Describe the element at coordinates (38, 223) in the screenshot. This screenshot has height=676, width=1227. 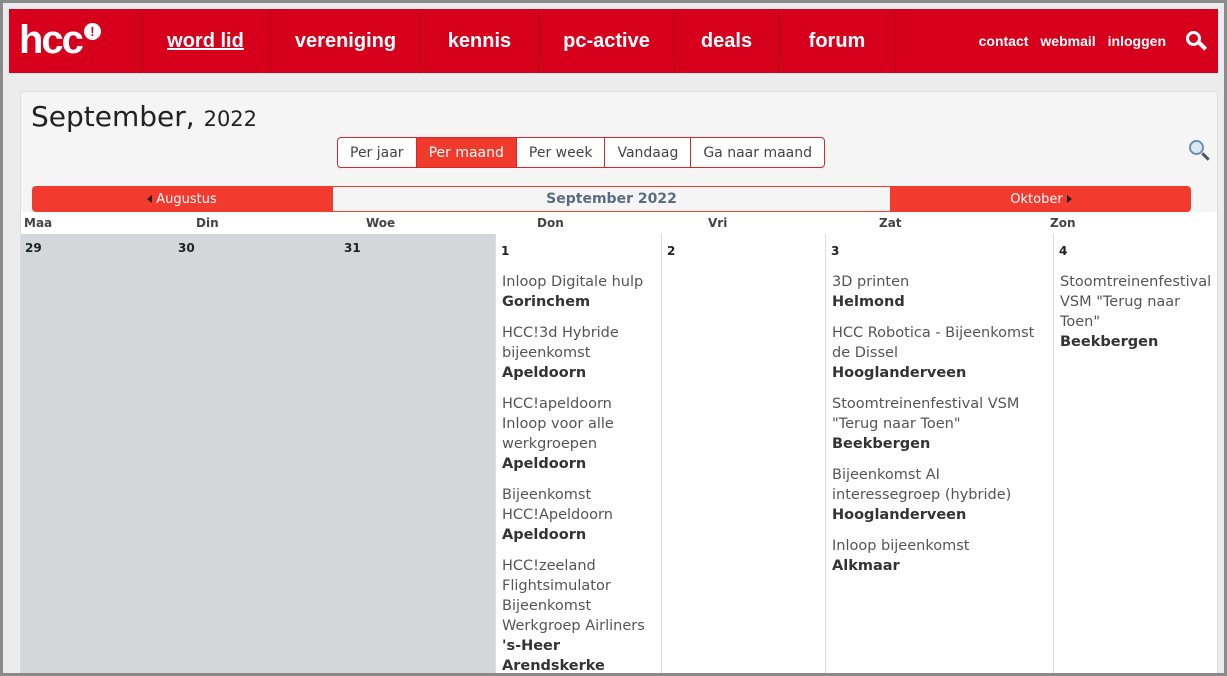
I see `weekday-maa: Maa` at that location.